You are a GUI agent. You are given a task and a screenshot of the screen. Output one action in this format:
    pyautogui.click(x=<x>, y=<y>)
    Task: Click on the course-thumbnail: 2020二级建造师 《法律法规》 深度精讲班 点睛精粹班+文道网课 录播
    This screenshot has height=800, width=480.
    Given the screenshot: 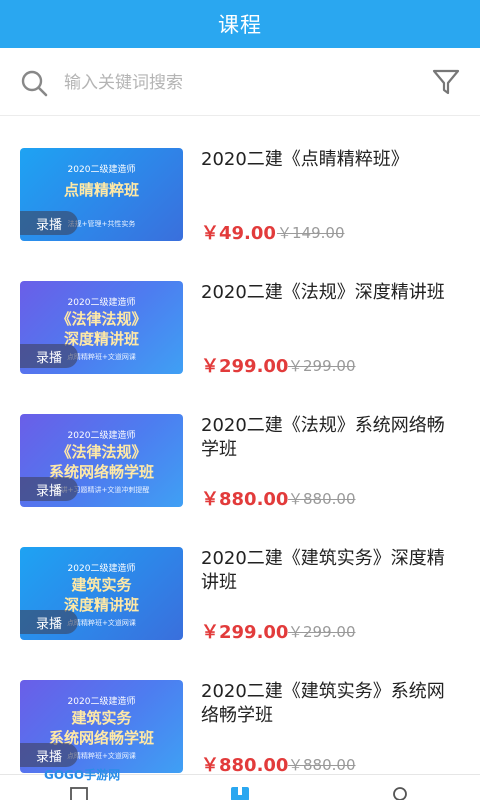 What is the action you would take?
    pyautogui.click(x=101, y=327)
    